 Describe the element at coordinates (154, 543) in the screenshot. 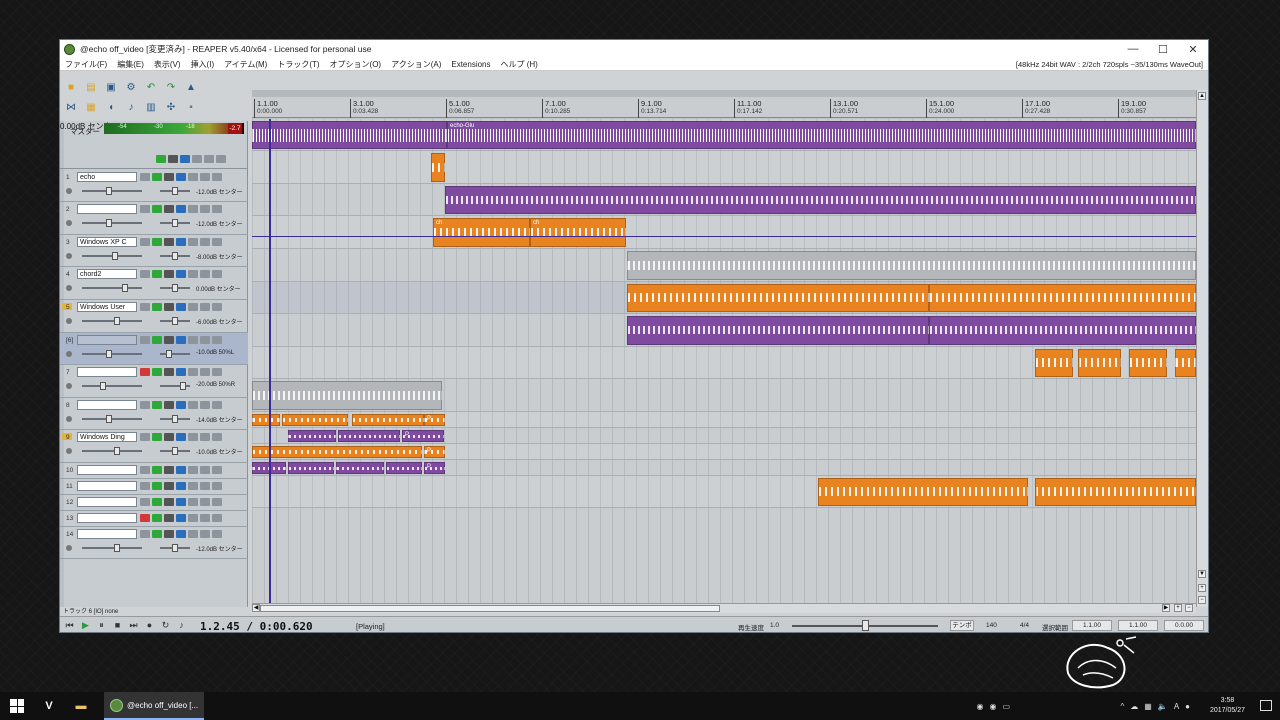

I see `track-header: 14 -12.0dB センター` at that location.